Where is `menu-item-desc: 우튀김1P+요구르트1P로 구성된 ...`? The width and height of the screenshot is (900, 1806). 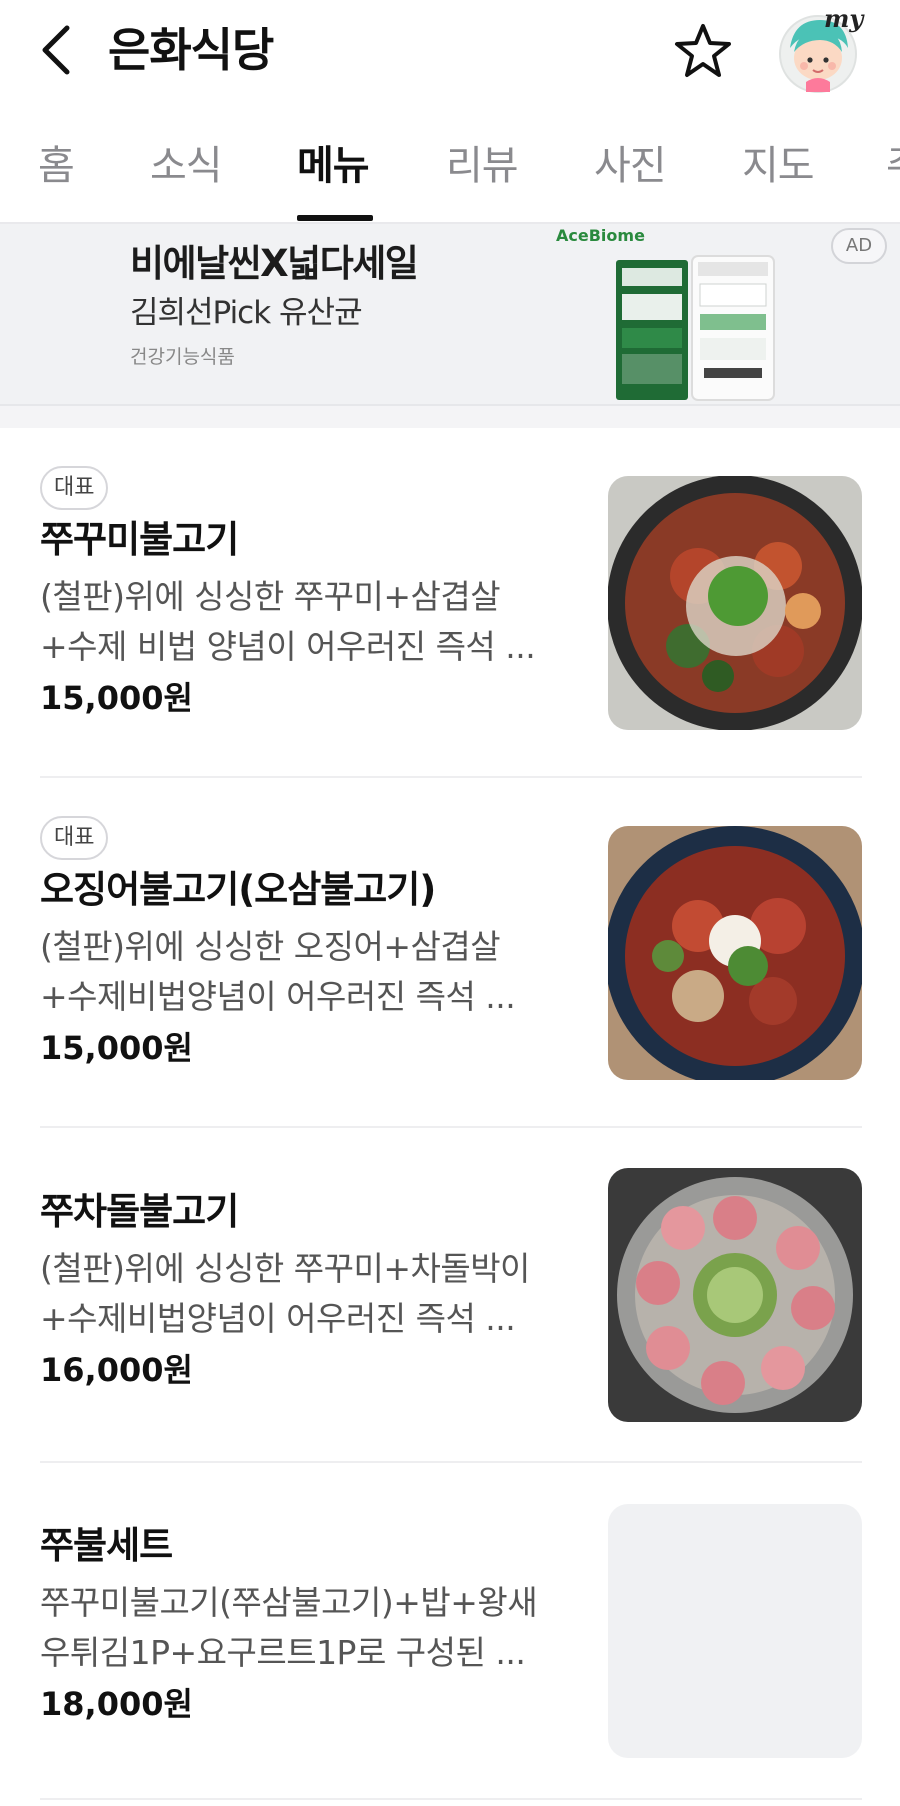 menu-item-desc: 우튀김1P+요구르트1P로 구성된 ... is located at coordinates (283, 1652).